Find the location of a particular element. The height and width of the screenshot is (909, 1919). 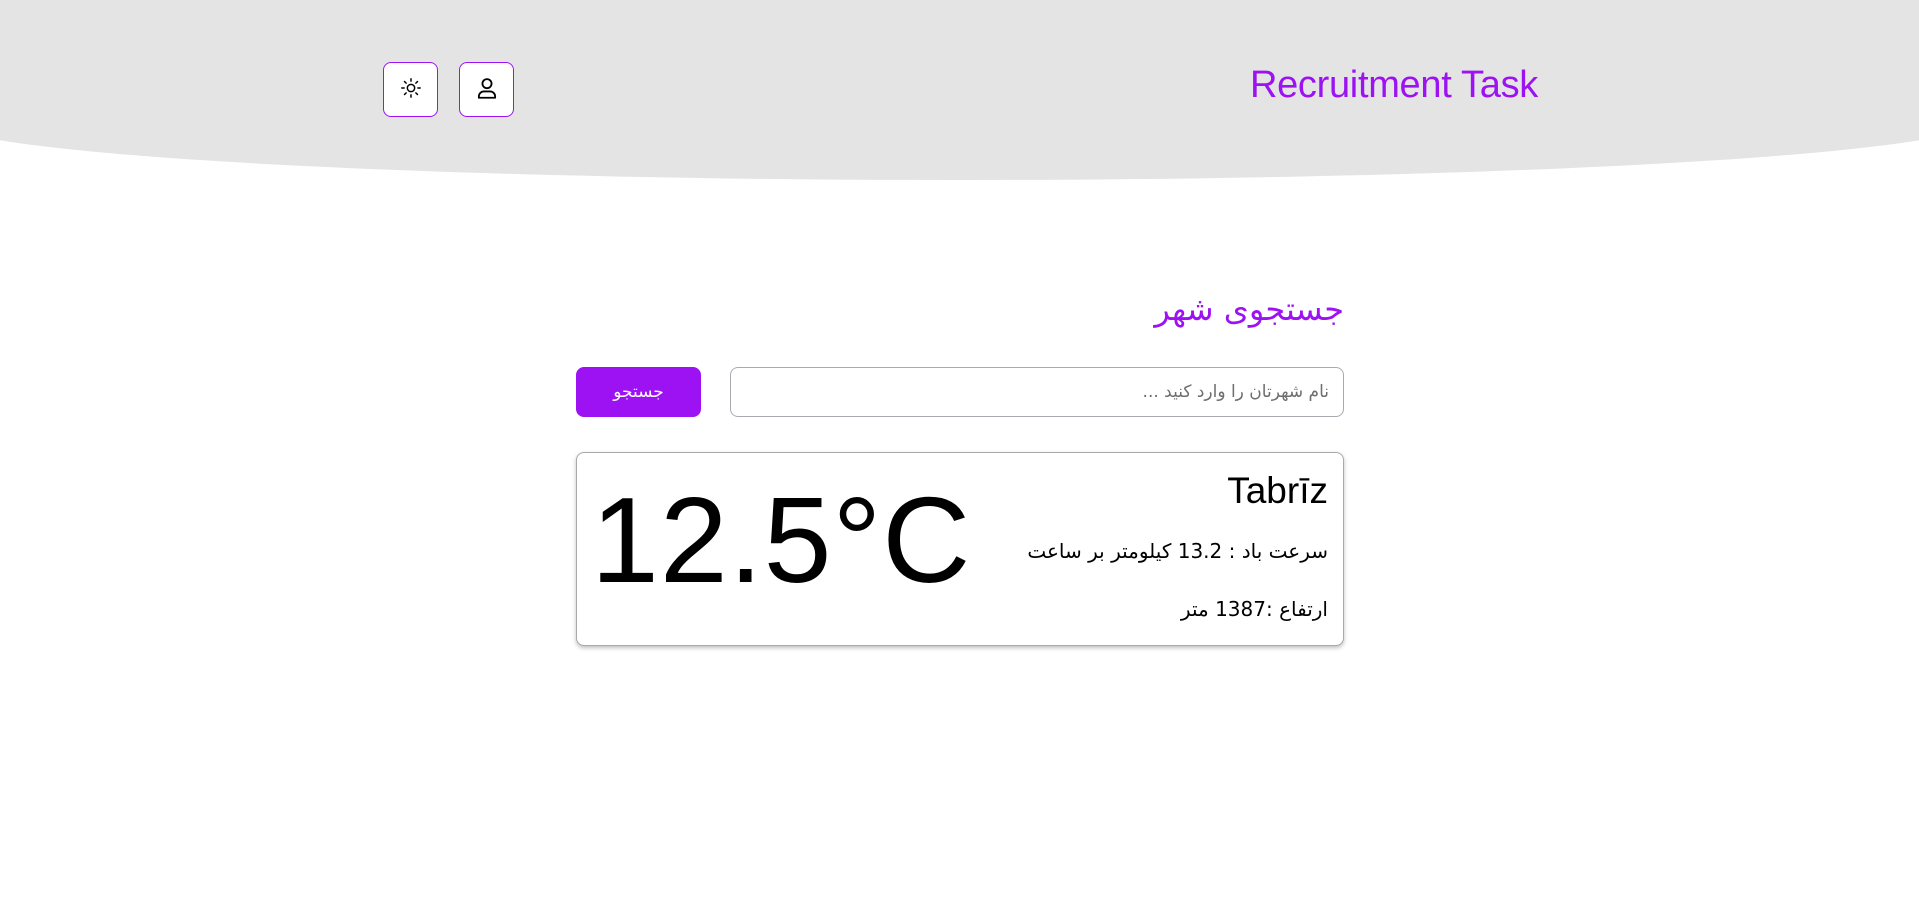

sun-icon is located at coordinates (411, 90).